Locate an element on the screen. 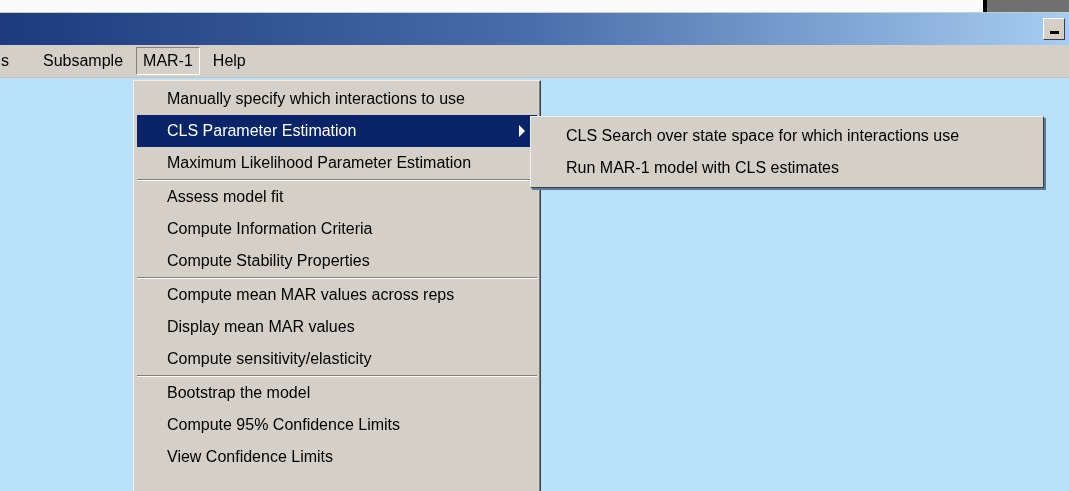 The height and width of the screenshot is (491, 1069). menu-item: Compute 95% Confidence Limits is located at coordinates (337, 425).